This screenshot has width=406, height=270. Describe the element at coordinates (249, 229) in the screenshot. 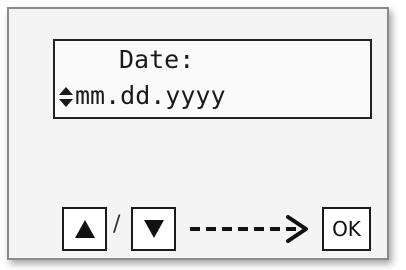

I see `dashed-right-arrow-icon` at that location.